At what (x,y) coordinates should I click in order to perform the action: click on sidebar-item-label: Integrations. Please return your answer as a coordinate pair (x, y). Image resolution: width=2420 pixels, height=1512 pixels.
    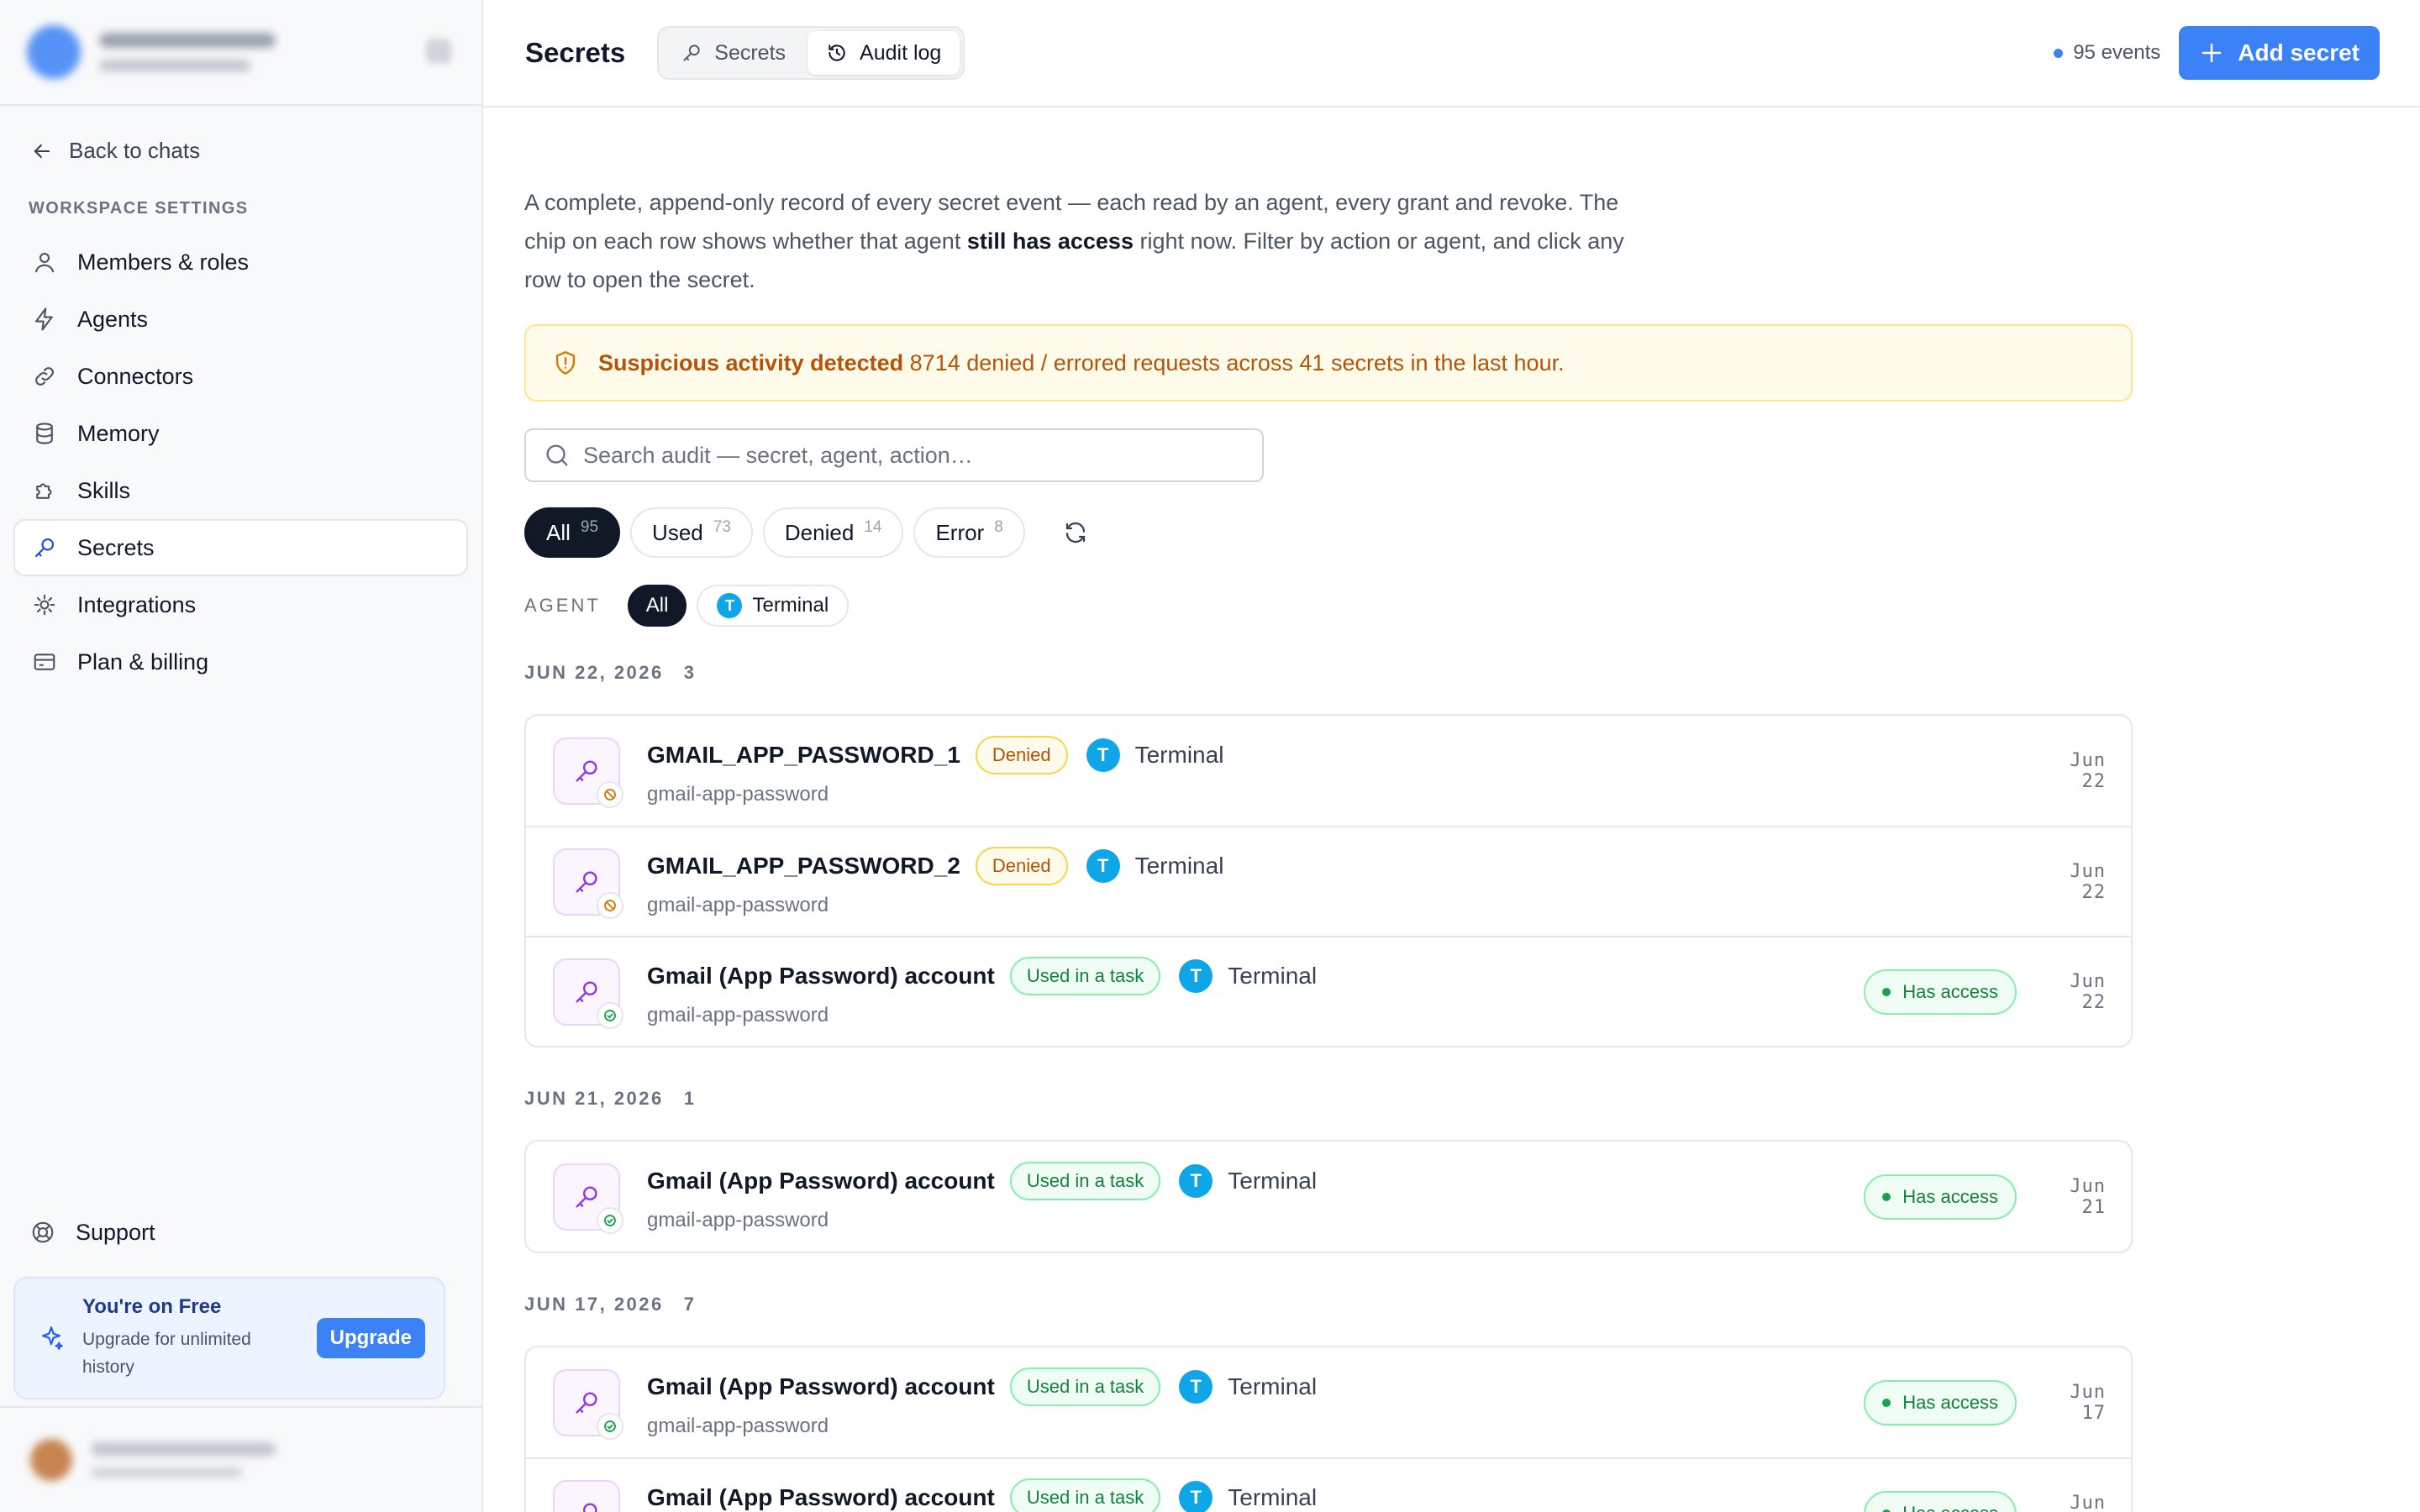
    Looking at the image, I should click on (137, 604).